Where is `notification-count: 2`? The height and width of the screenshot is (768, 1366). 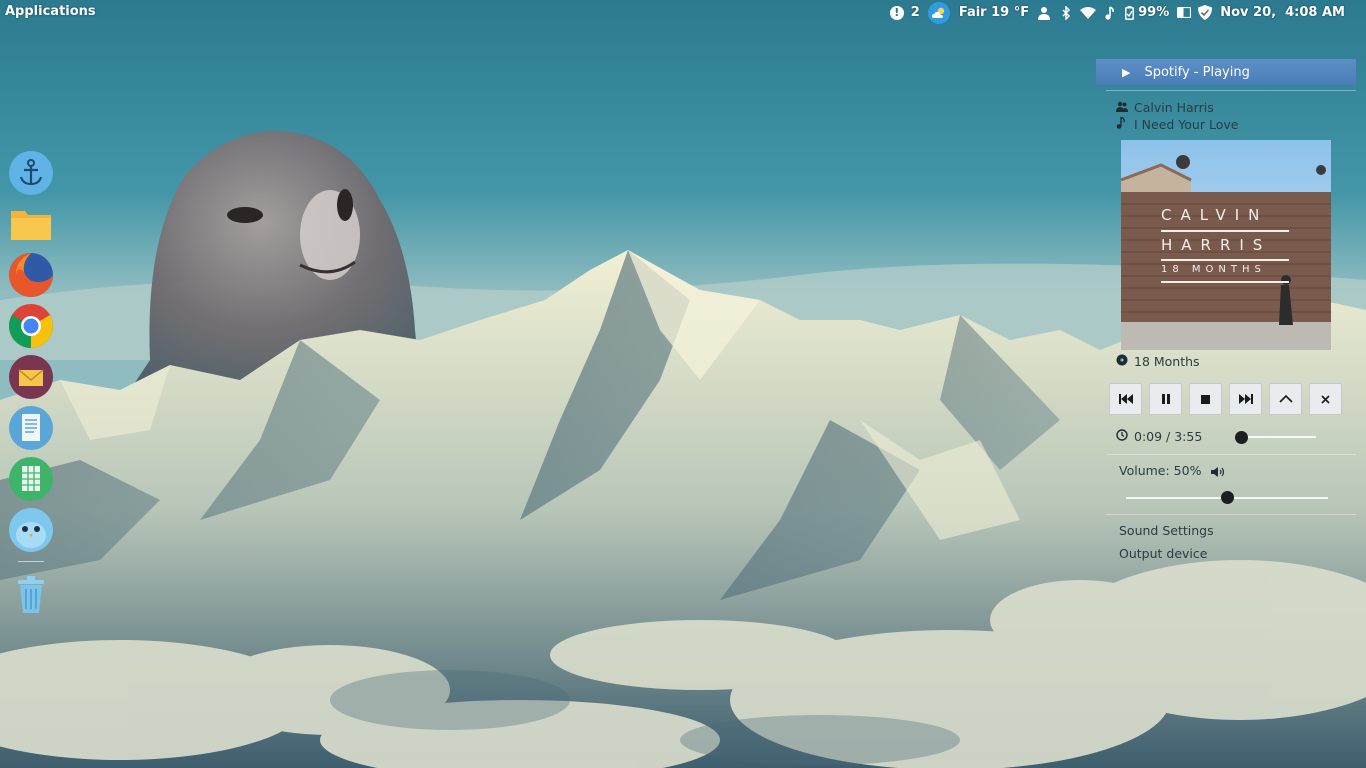
notification-count: 2 is located at coordinates (915, 12).